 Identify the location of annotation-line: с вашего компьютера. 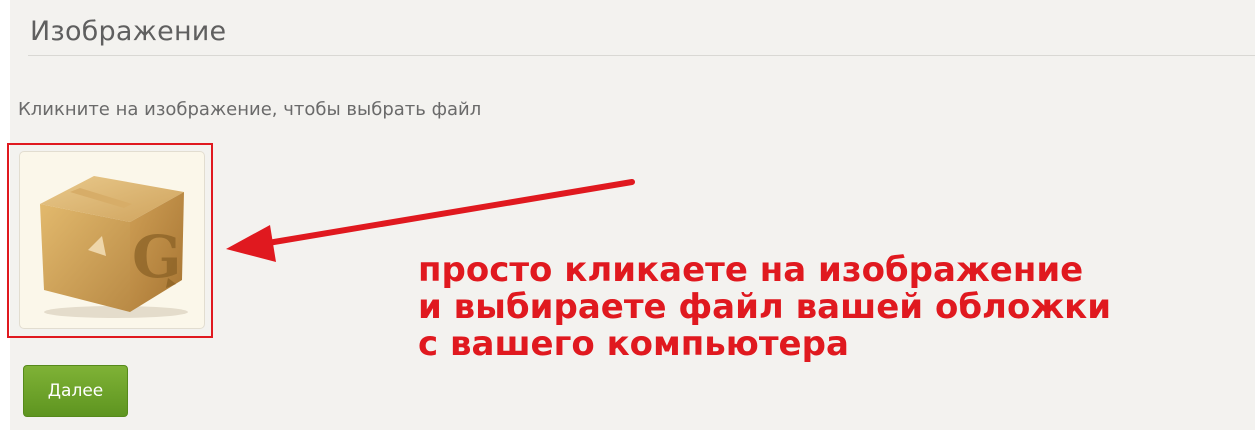
(633, 344).